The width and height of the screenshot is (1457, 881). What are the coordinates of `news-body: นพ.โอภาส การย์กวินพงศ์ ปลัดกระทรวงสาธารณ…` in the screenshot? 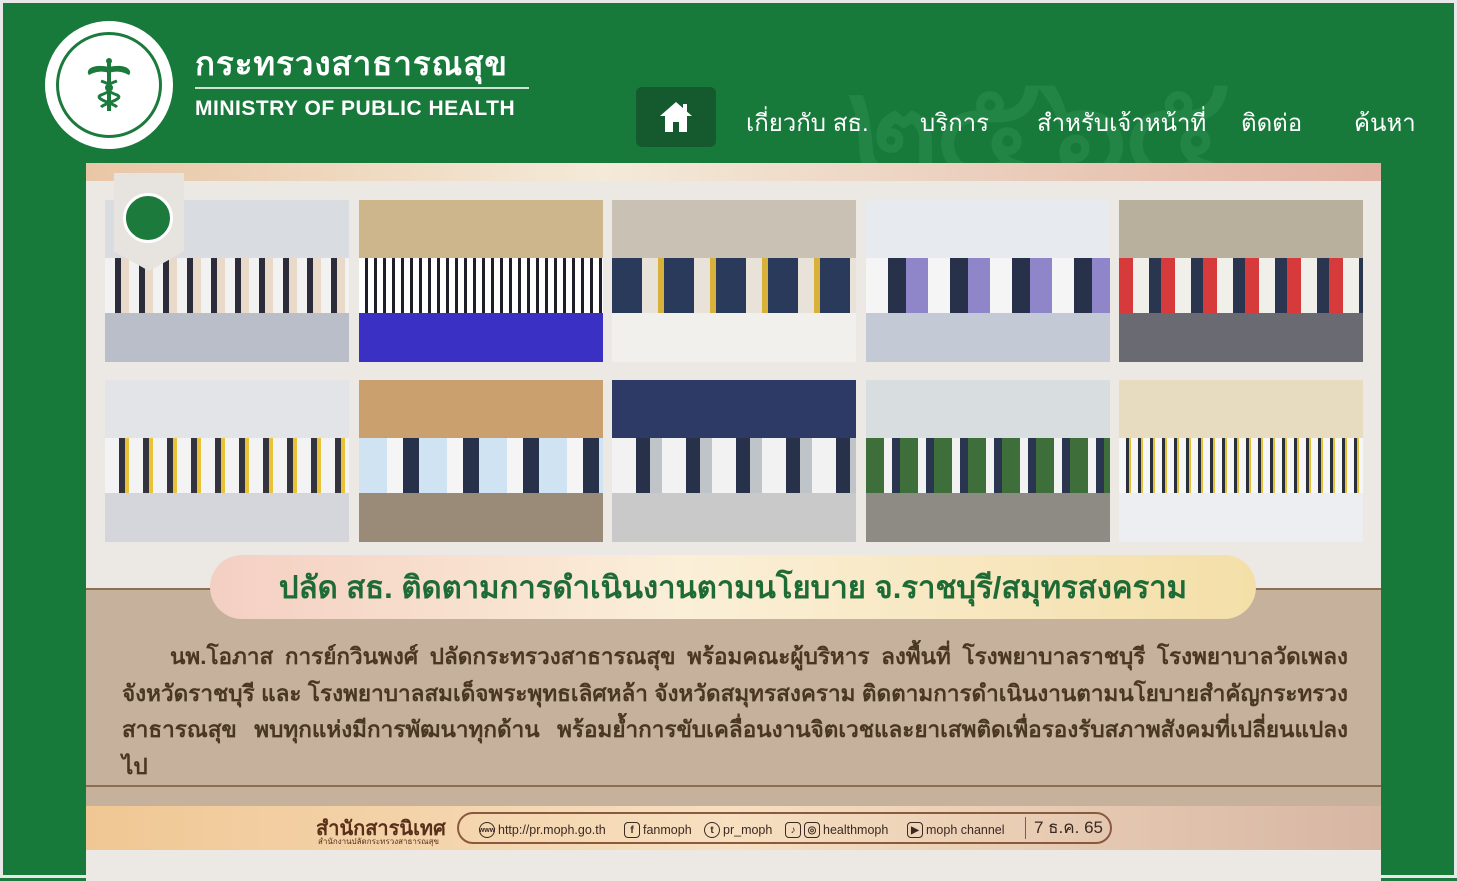 It's located at (735, 712).